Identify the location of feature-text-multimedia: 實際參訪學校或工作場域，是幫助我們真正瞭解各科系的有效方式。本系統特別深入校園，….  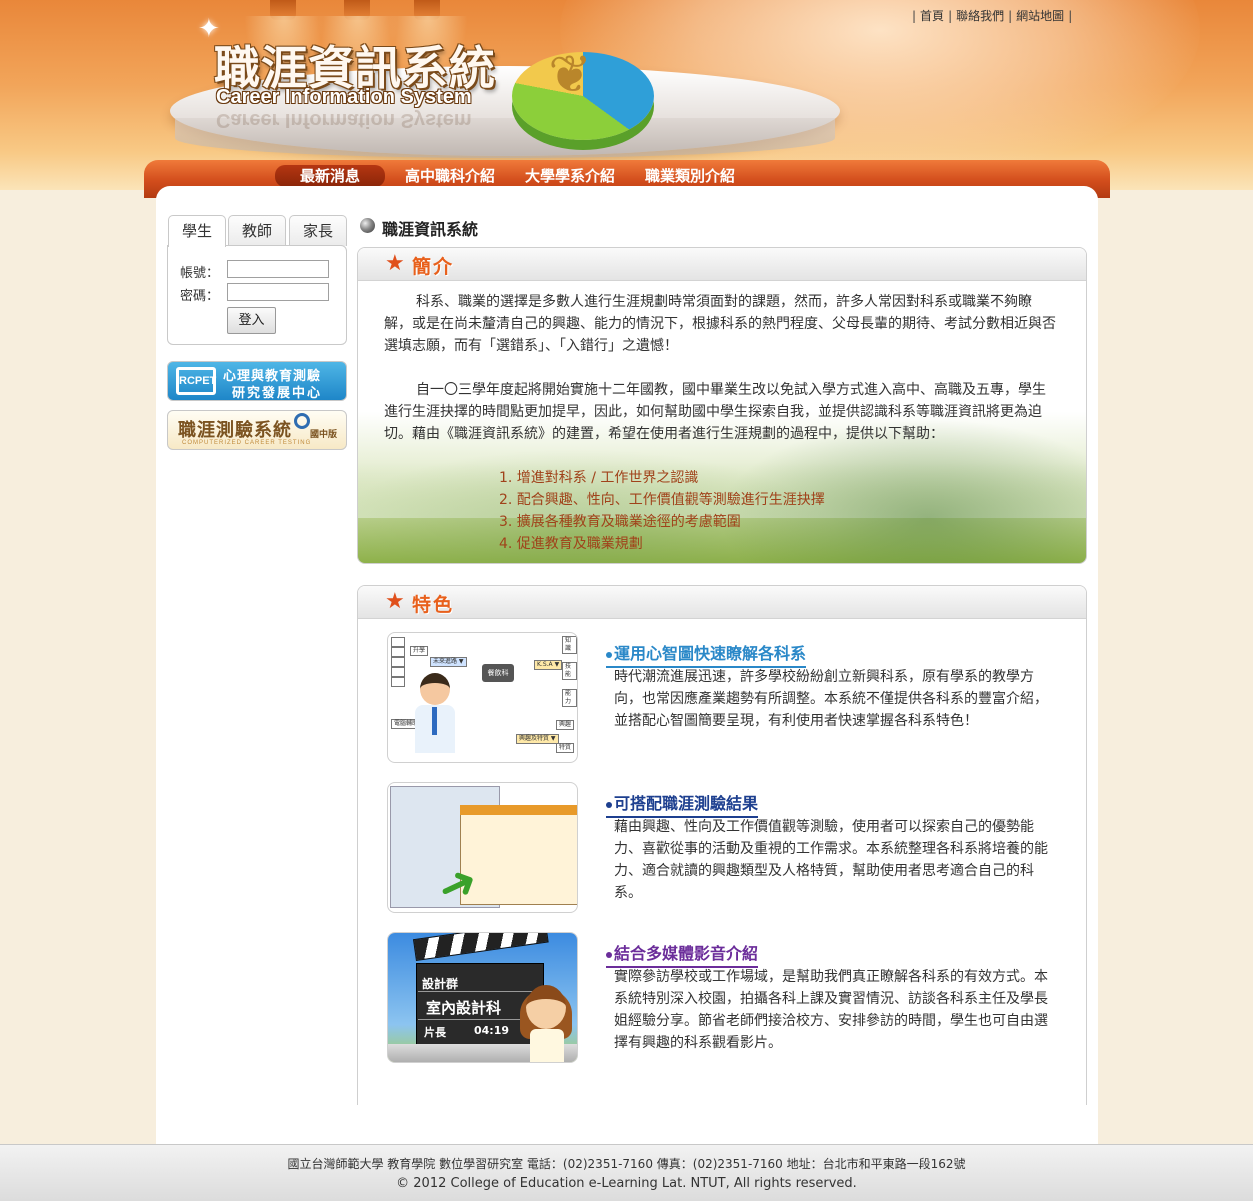
(831, 1010).